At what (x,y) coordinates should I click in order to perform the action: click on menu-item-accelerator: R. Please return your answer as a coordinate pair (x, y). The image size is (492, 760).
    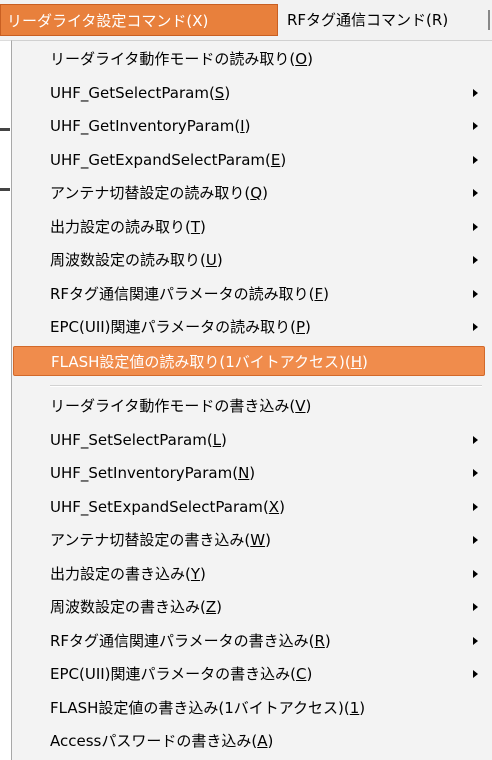
    Looking at the image, I should click on (319, 640).